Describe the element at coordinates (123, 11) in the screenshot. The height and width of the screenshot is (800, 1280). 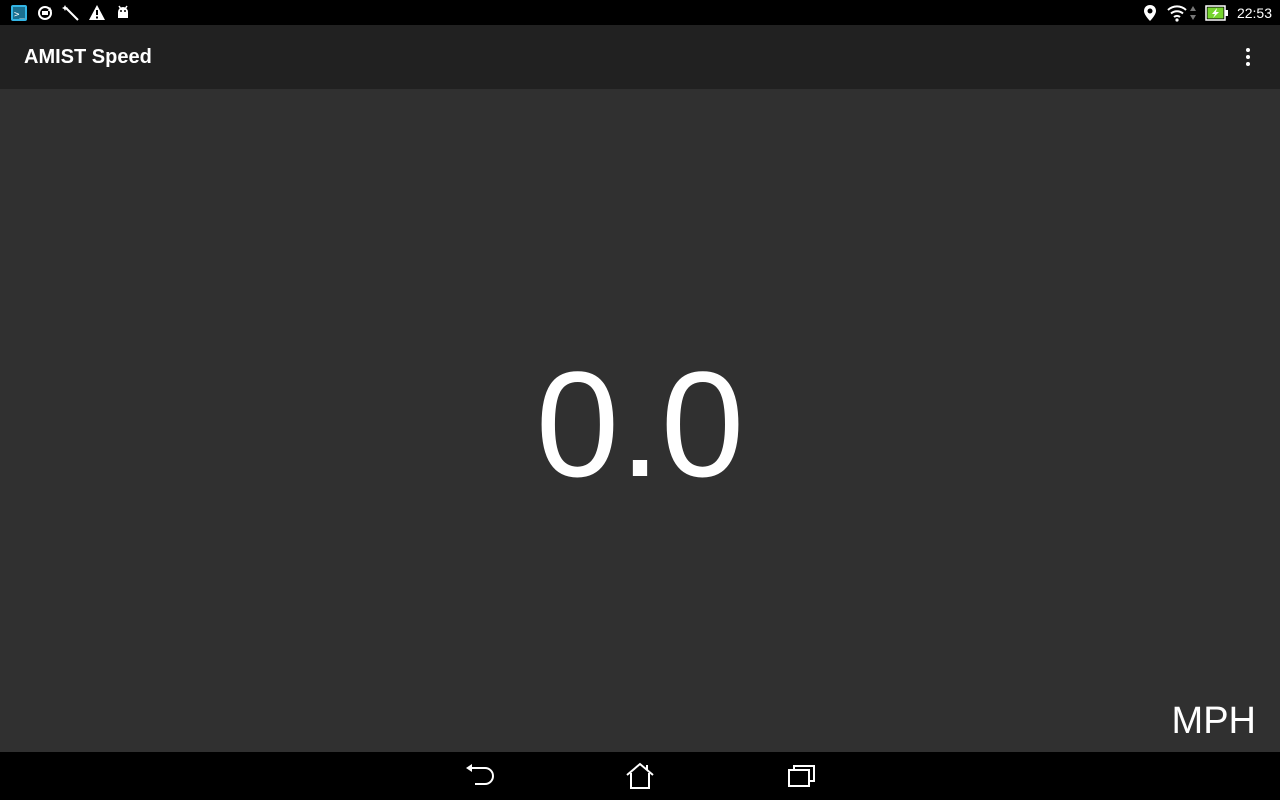
I see `android-debug-icon` at that location.